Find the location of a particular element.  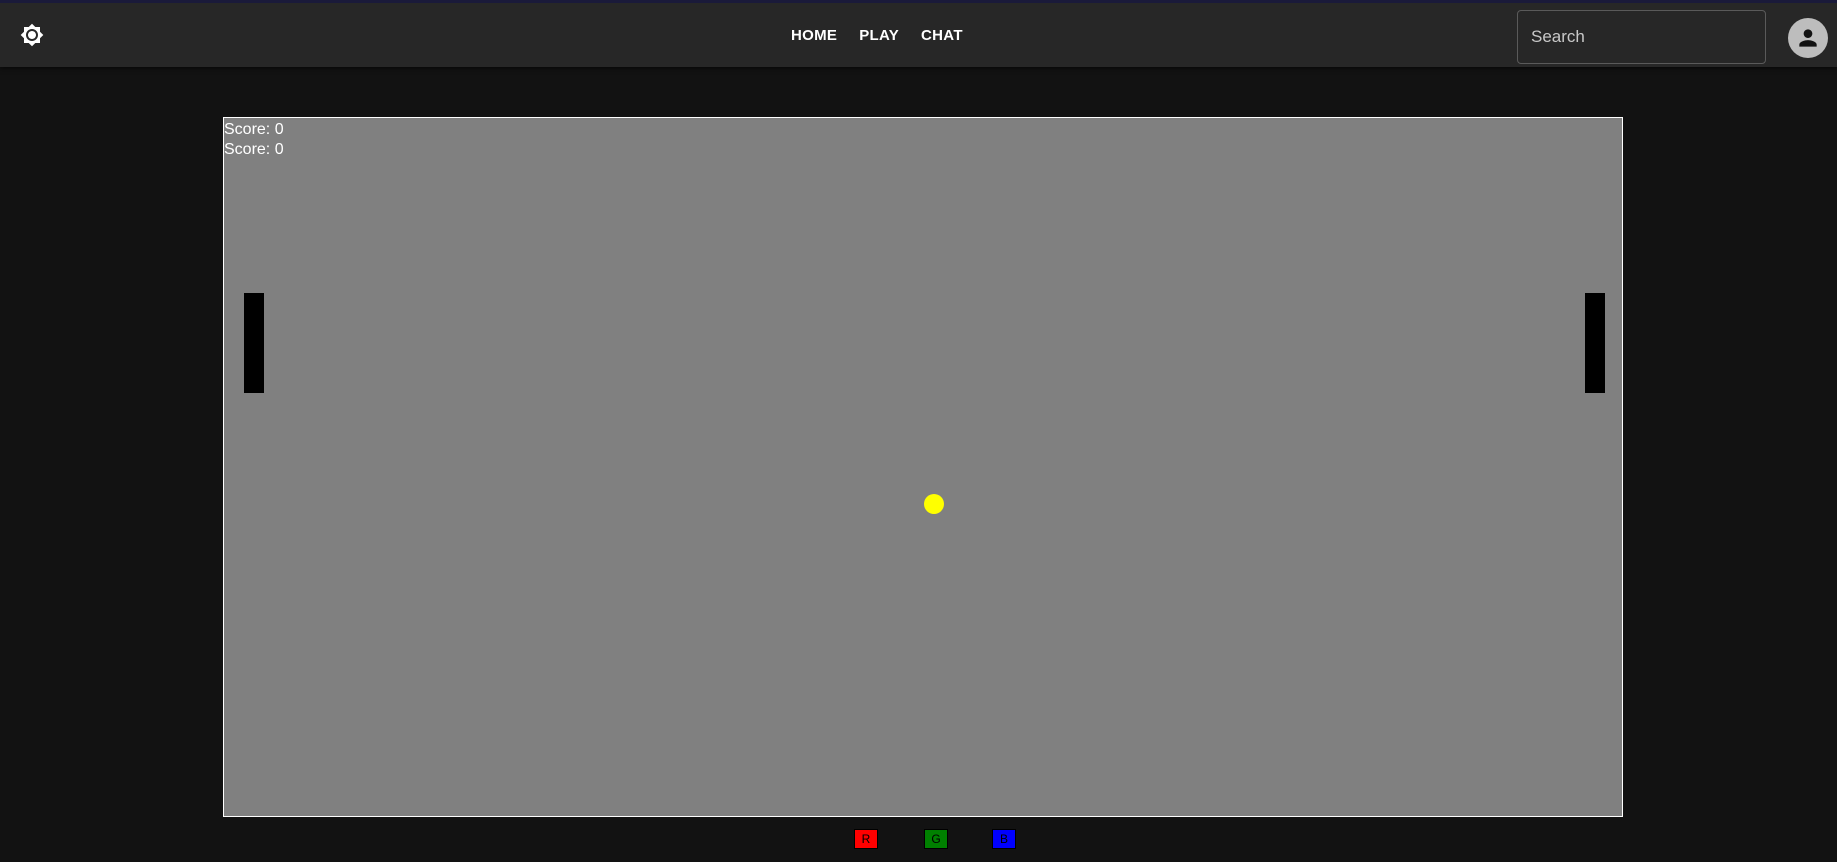

nav-home: HOME is located at coordinates (814, 35).